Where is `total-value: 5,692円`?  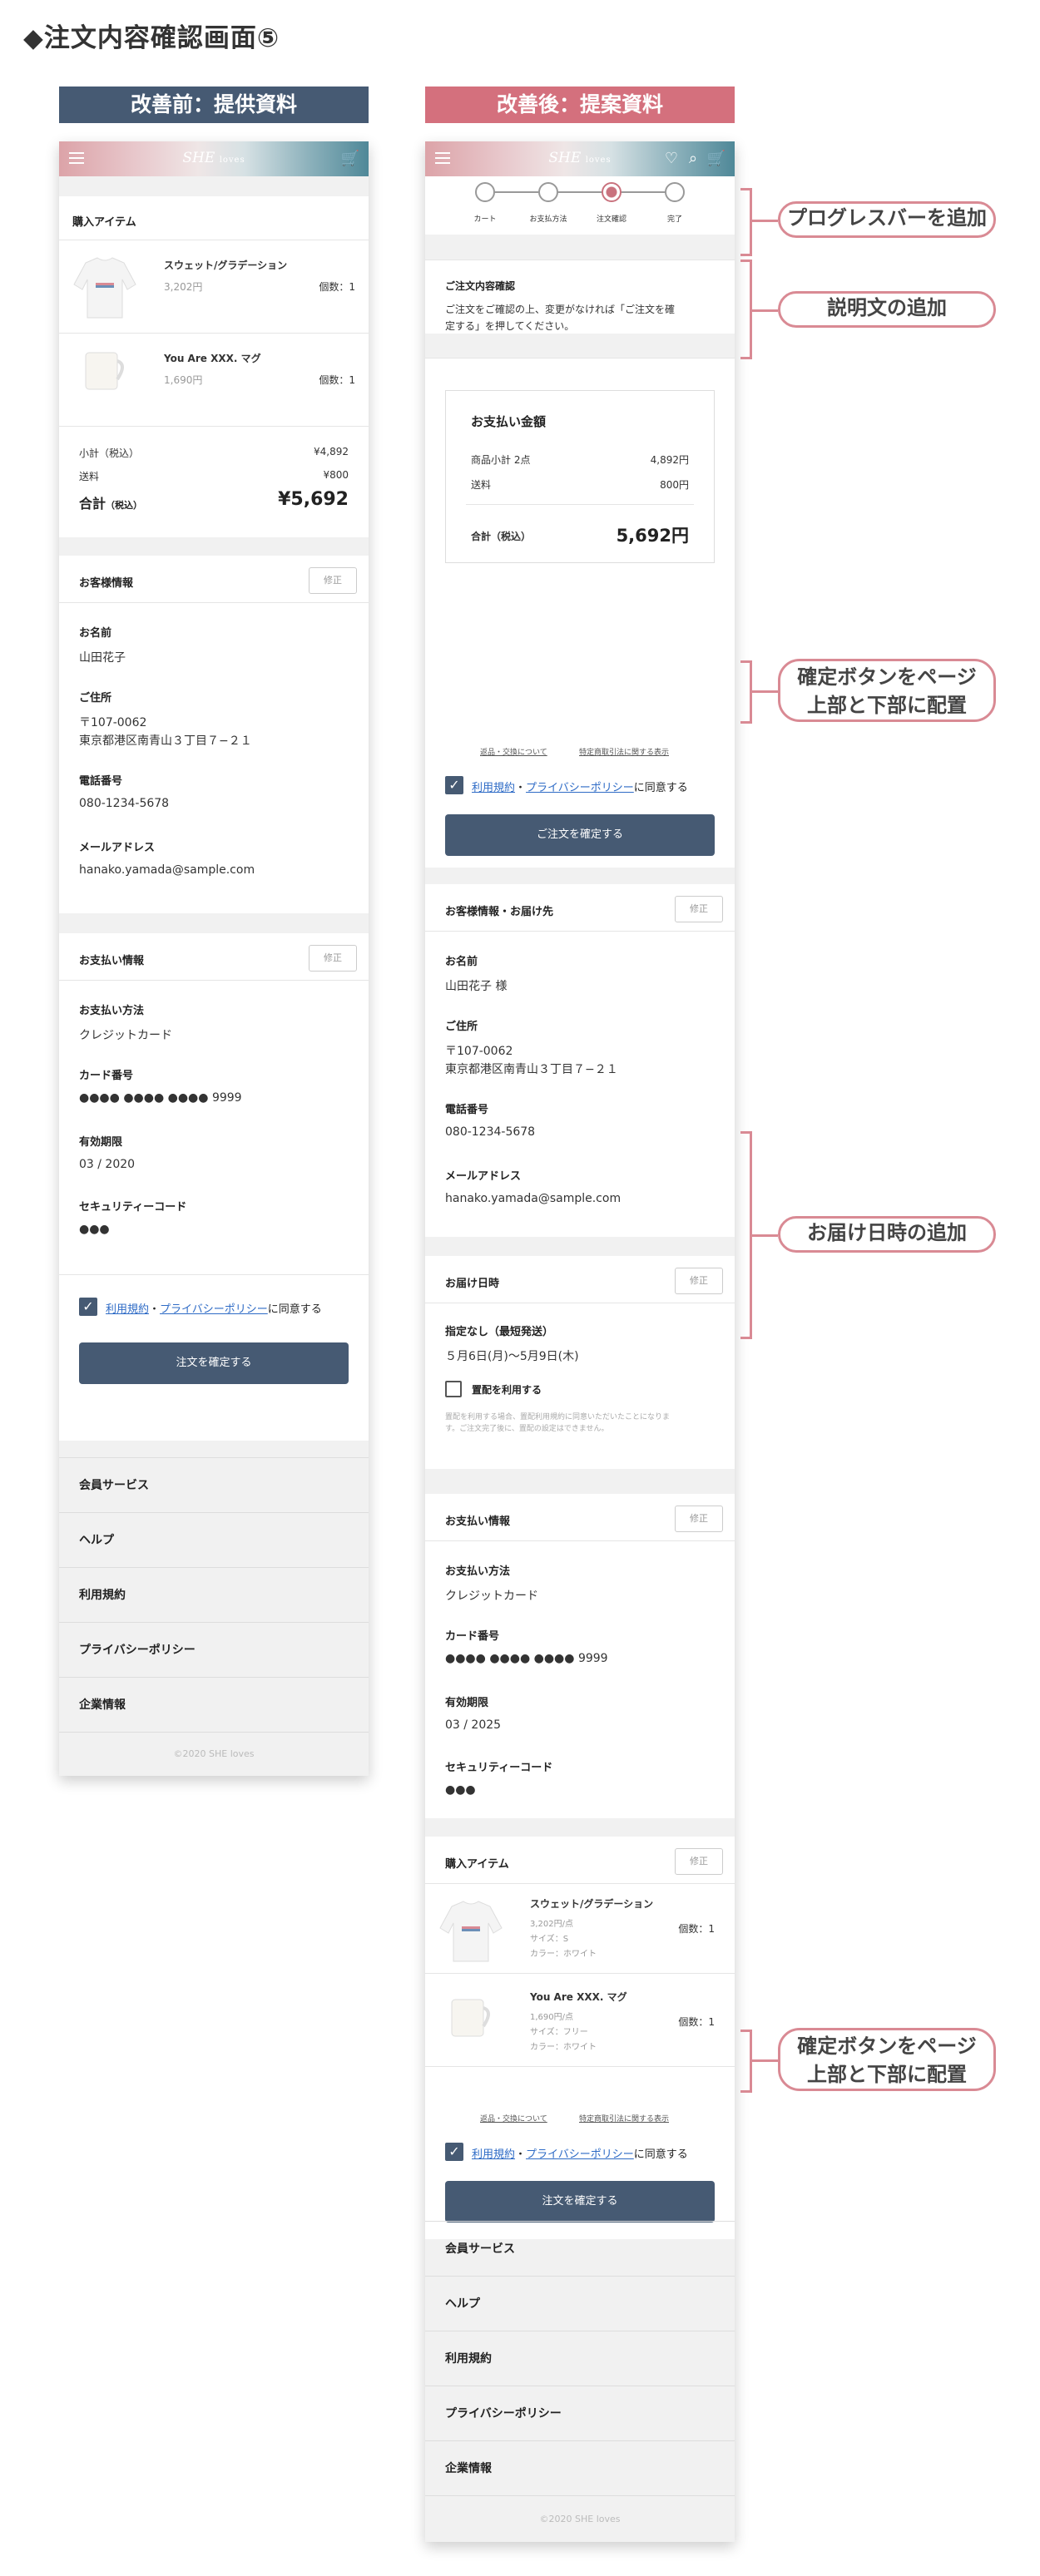
total-value: 5,692円 is located at coordinates (652, 536).